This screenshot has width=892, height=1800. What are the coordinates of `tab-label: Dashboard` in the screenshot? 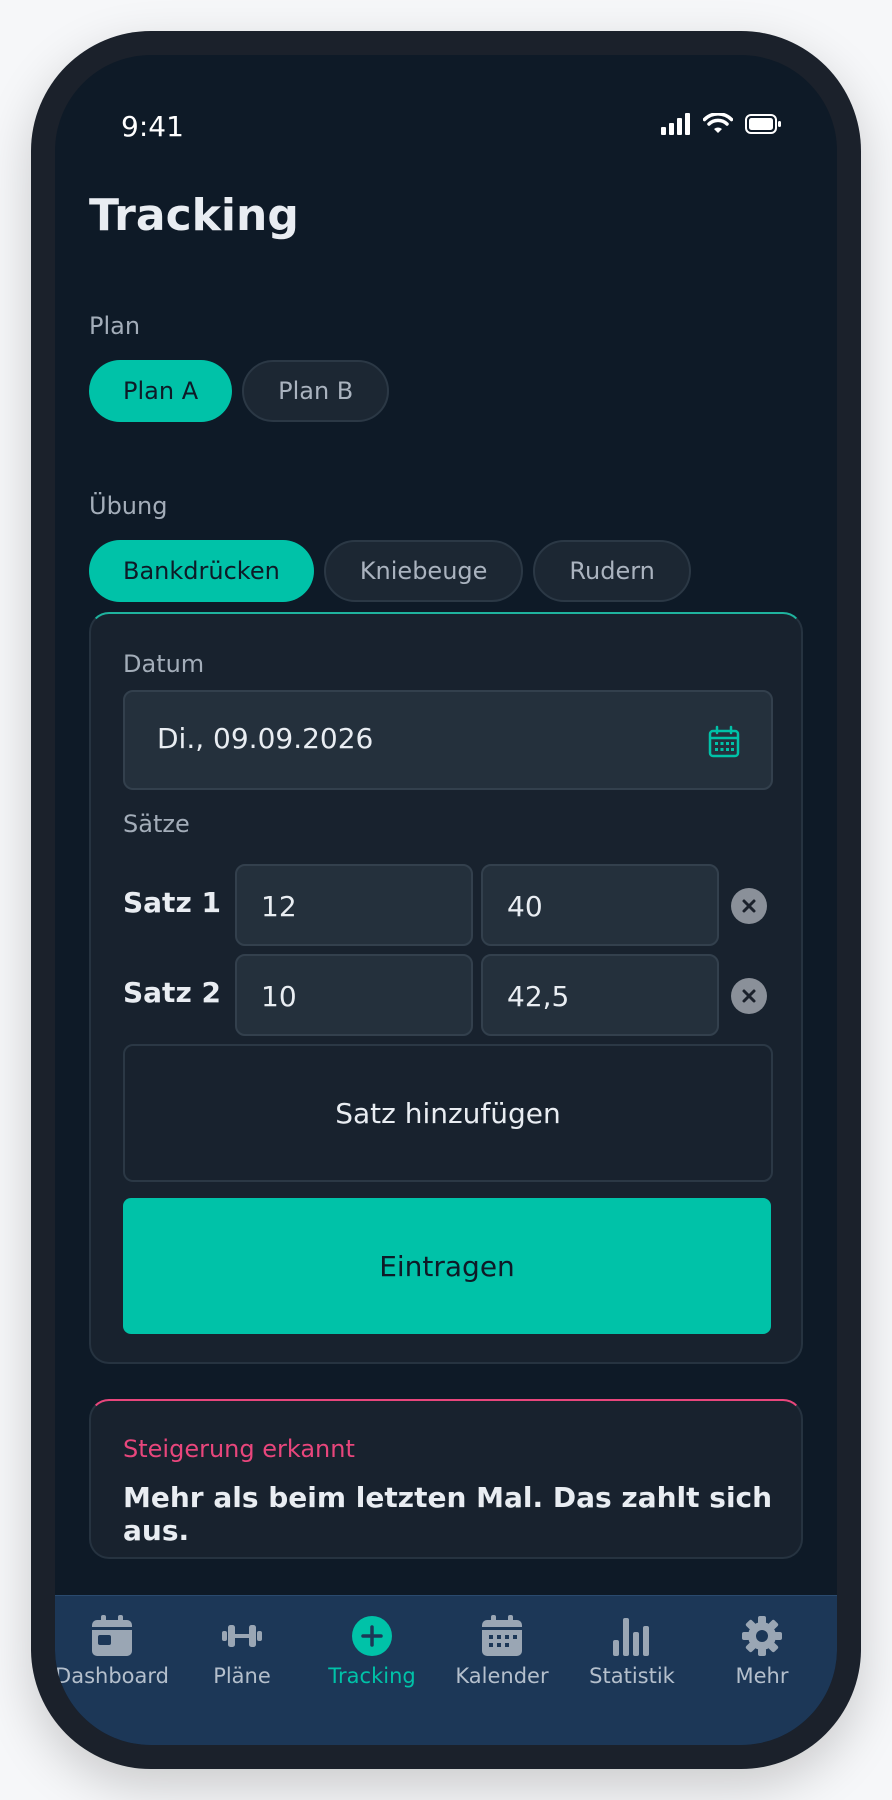 It's located at (112, 1676).